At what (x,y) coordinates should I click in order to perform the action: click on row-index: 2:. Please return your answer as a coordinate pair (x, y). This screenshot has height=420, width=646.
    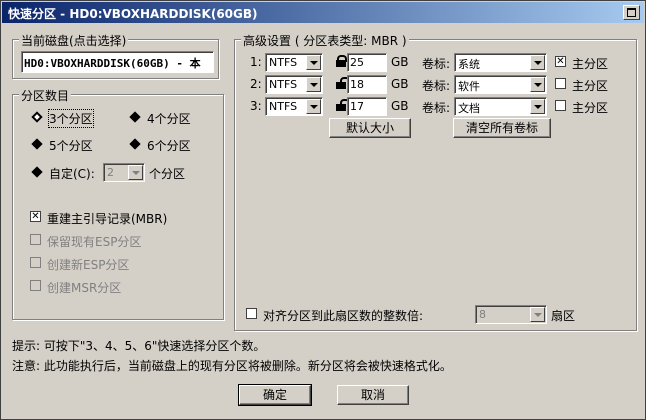
    Looking at the image, I should click on (256, 84).